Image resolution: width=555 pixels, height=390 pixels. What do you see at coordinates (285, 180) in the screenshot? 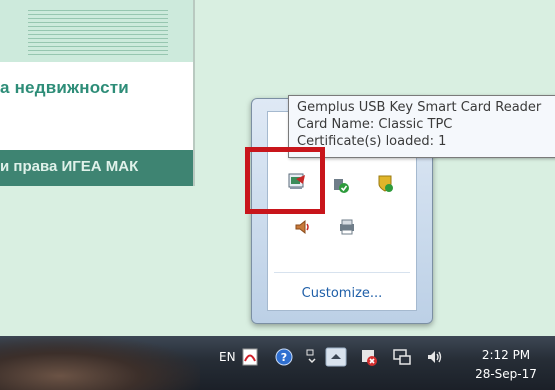
I see `highlight-box` at bounding box center [285, 180].